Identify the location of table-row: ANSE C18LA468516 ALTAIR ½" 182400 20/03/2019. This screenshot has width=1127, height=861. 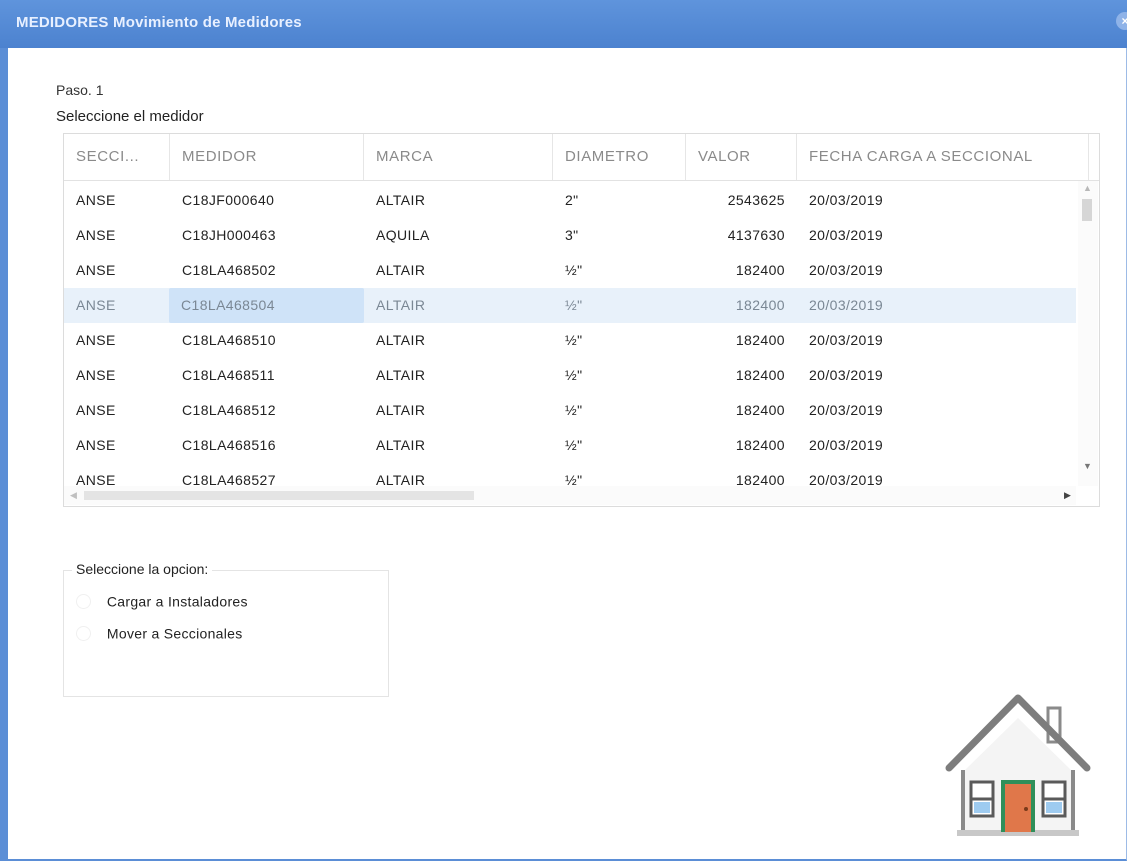
(570, 445).